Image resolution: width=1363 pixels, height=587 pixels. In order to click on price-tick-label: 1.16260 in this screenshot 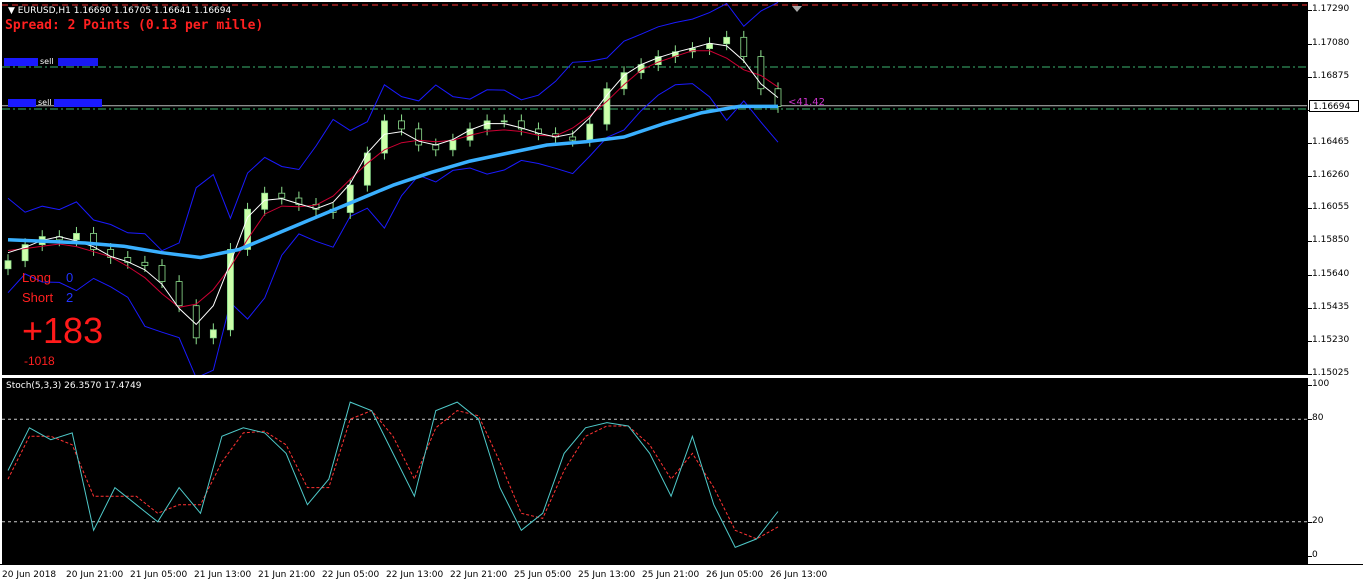, I will do `click(1331, 174)`.